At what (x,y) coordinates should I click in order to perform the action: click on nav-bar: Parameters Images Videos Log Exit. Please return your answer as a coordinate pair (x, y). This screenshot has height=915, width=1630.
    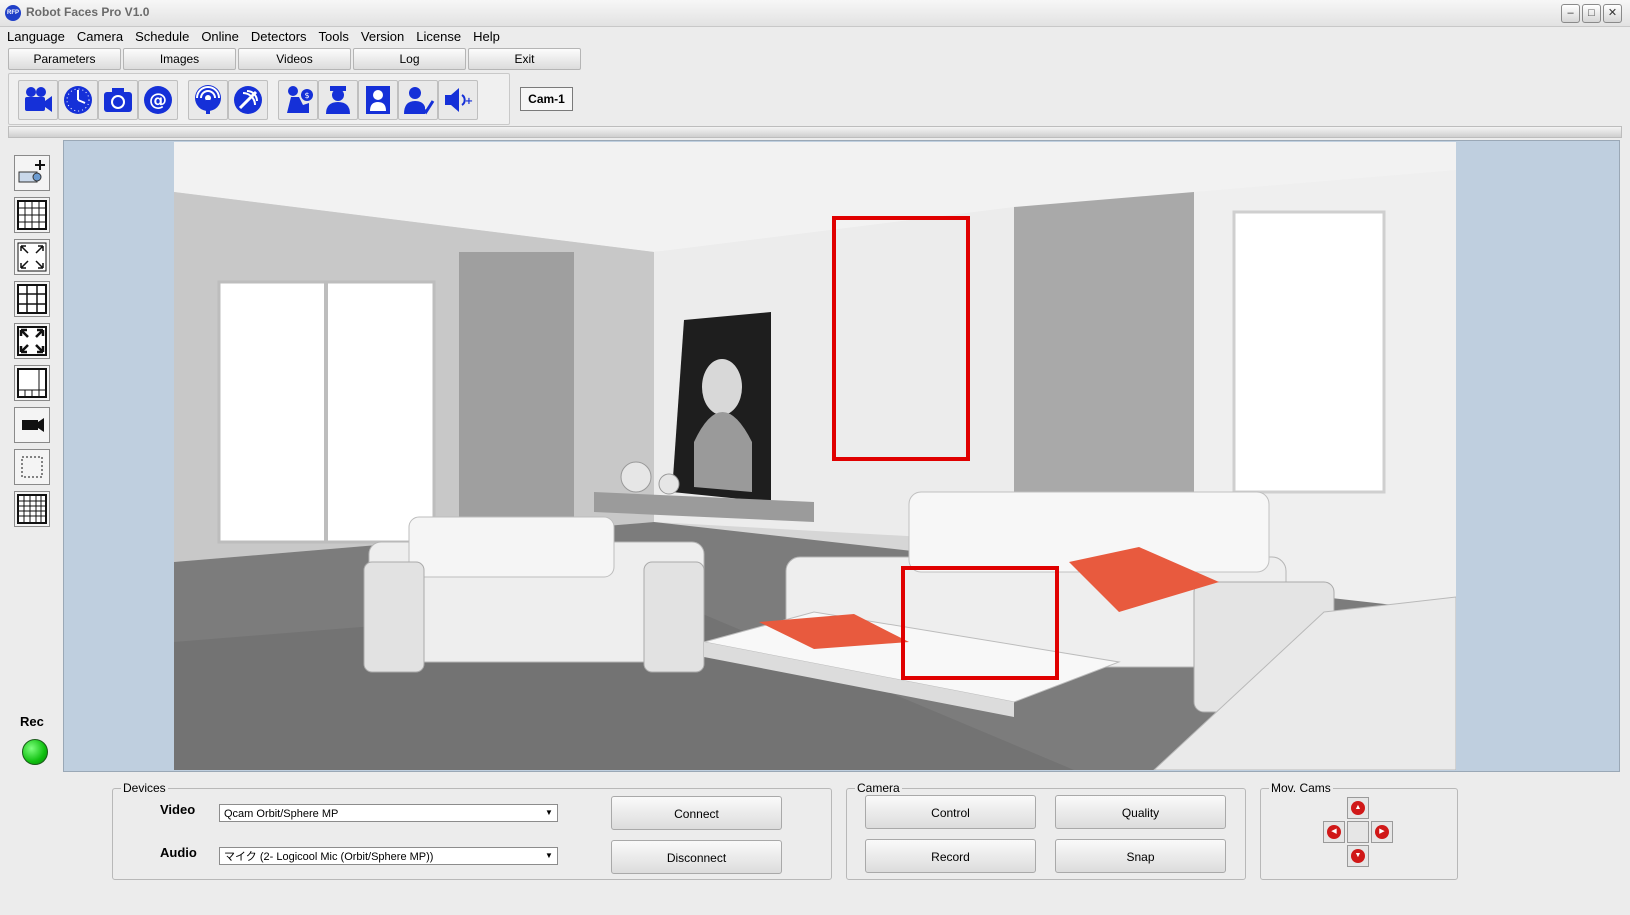
    Looking at the image, I should click on (294, 59).